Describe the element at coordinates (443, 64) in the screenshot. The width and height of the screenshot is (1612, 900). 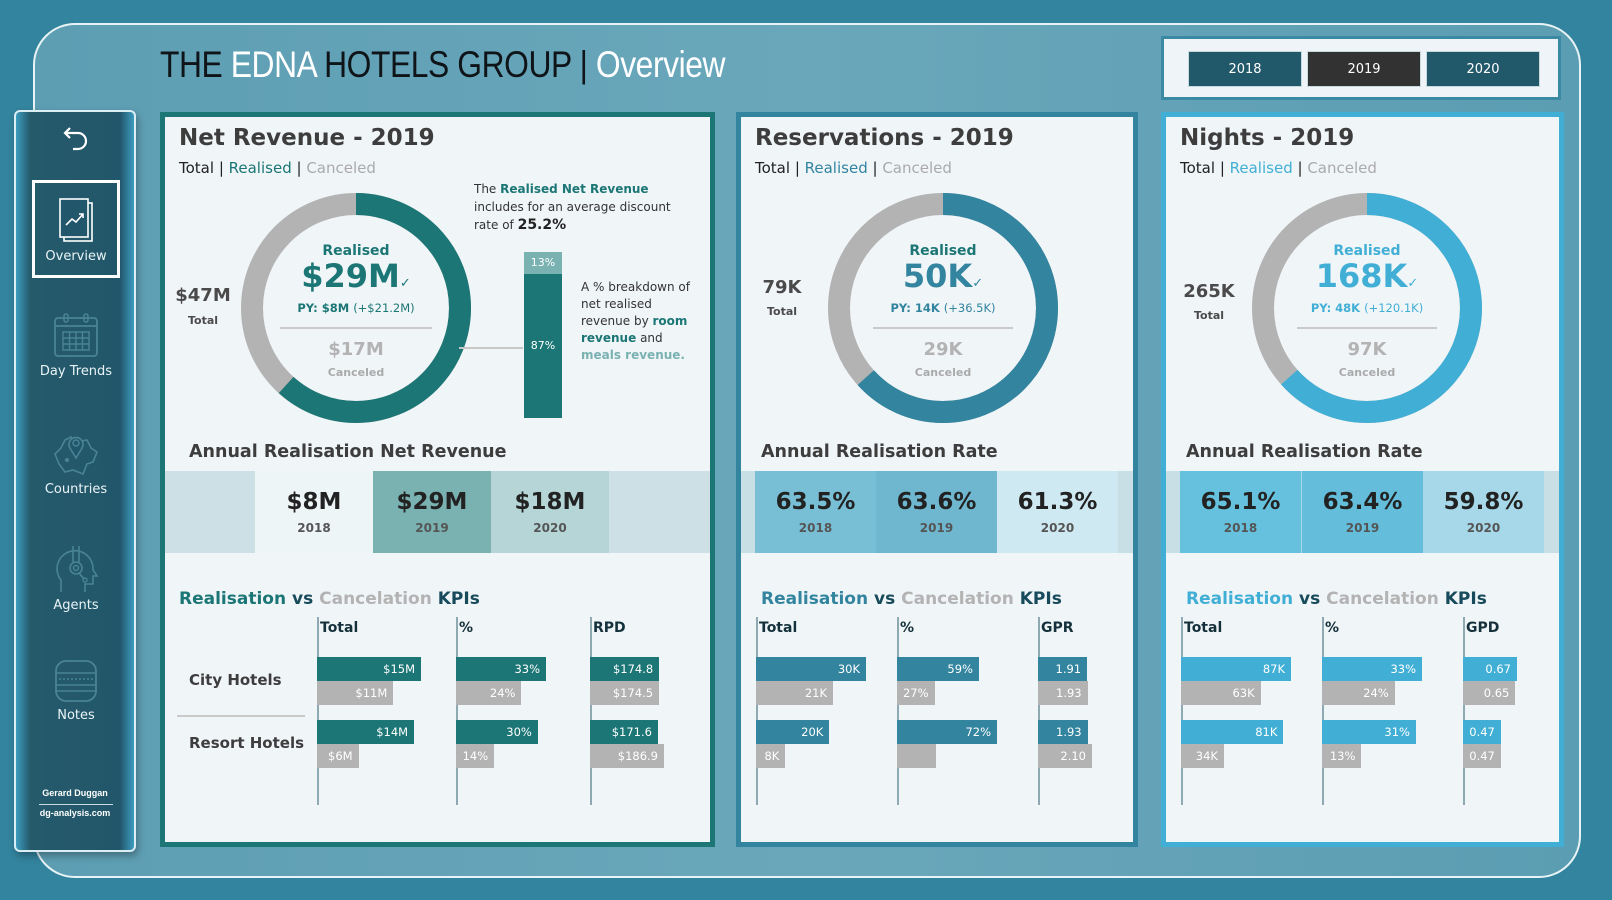
I see `page-title: THE EDNA HOTELS GROUP | Overview` at that location.